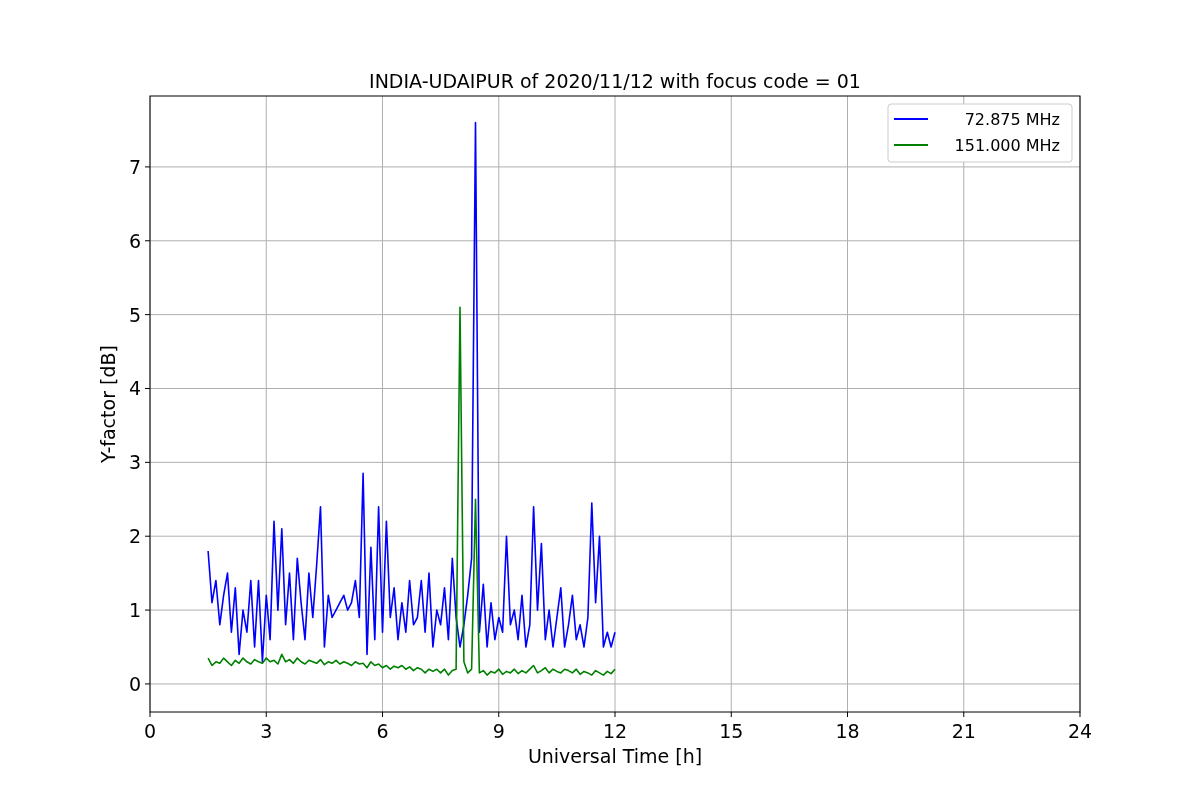 This screenshot has height=800, width=1200. Describe the element at coordinates (1012, 119) in the screenshot. I see `legend-label: 72.875 MHz` at that location.